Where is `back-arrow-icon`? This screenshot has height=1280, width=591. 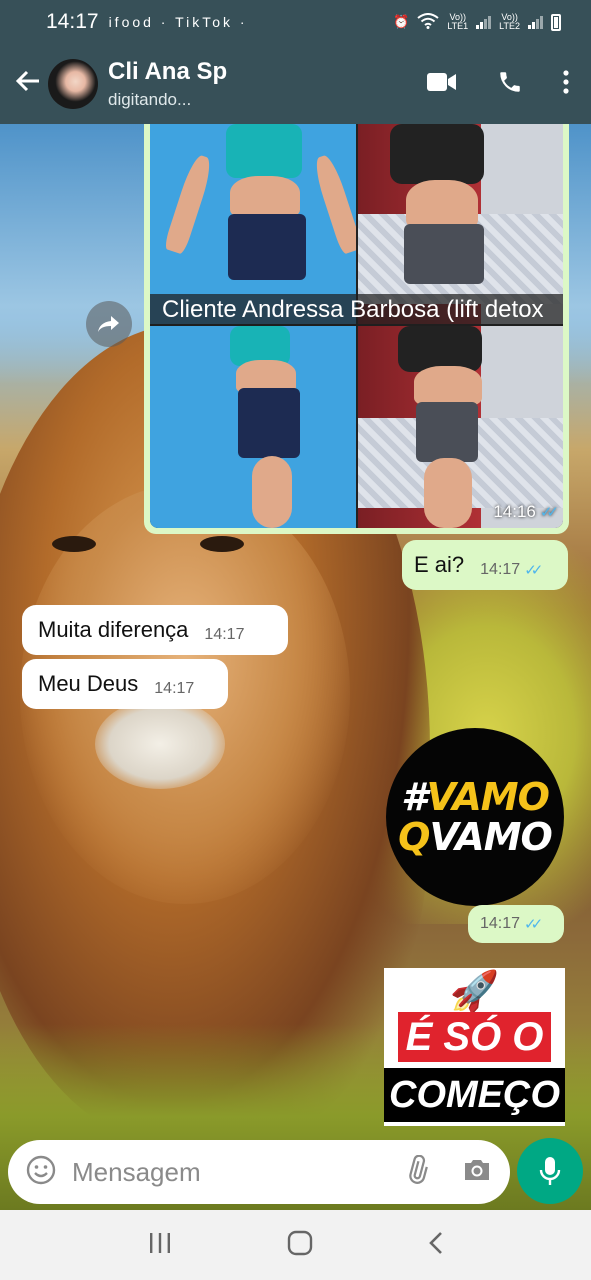 back-arrow-icon is located at coordinates (28, 84).